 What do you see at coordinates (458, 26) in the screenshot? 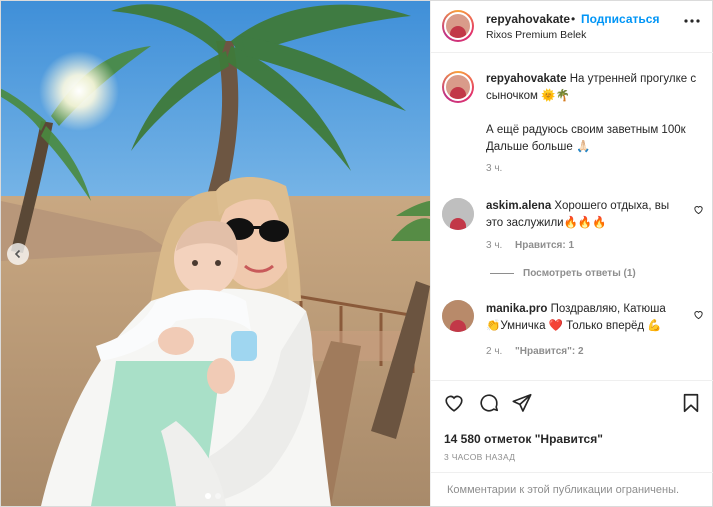
I see `author-avatar` at bounding box center [458, 26].